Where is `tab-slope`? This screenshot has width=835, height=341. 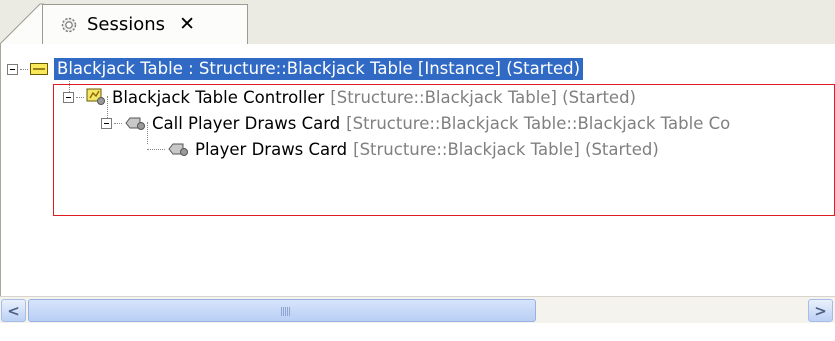 tab-slope is located at coordinates (22, 23).